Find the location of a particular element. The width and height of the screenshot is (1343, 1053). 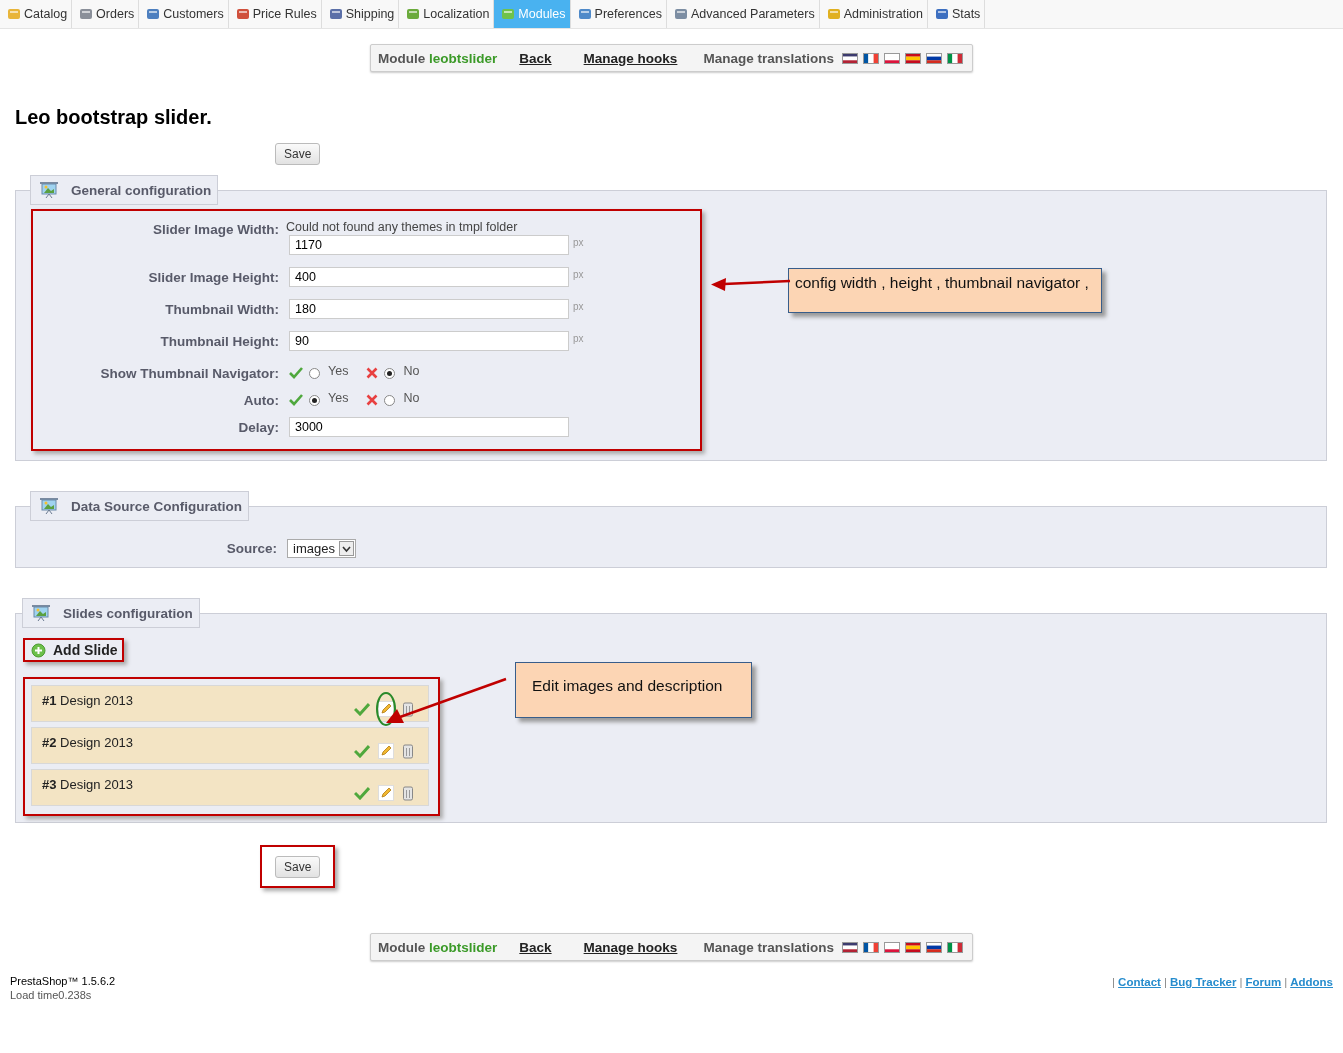

field-label: Source: is located at coordinates (251, 548).